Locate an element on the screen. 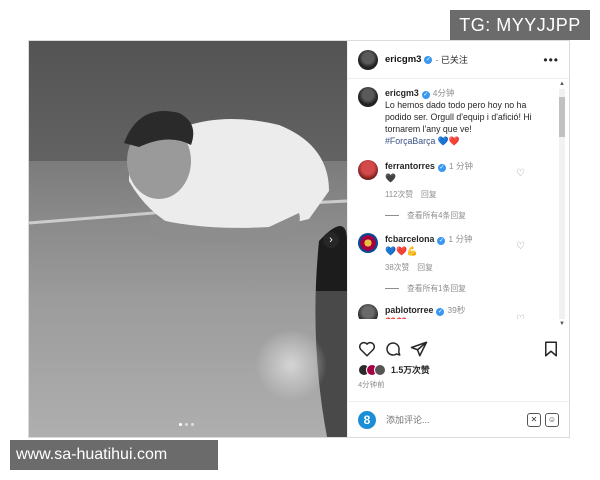  caption-hashtag: #ForçaBarça is located at coordinates (410, 141).